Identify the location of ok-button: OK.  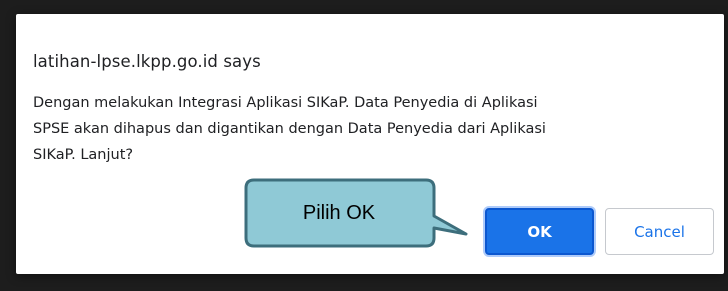
(539, 231).